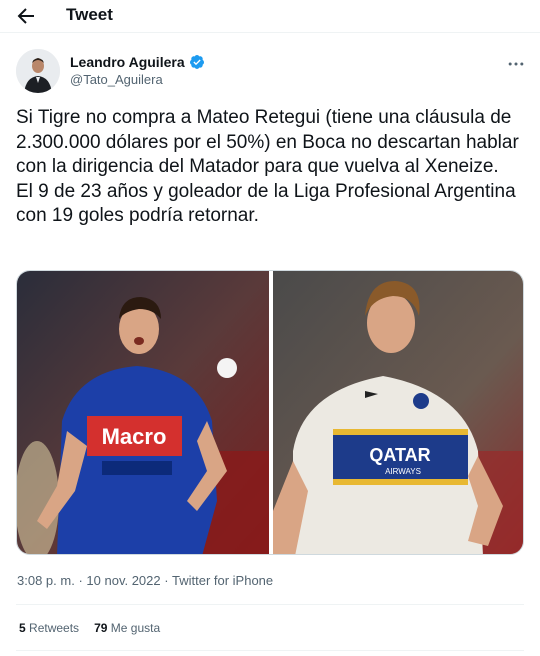  Describe the element at coordinates (26, 16) in the screenshot. I see `back-arrow-icon` at that location.